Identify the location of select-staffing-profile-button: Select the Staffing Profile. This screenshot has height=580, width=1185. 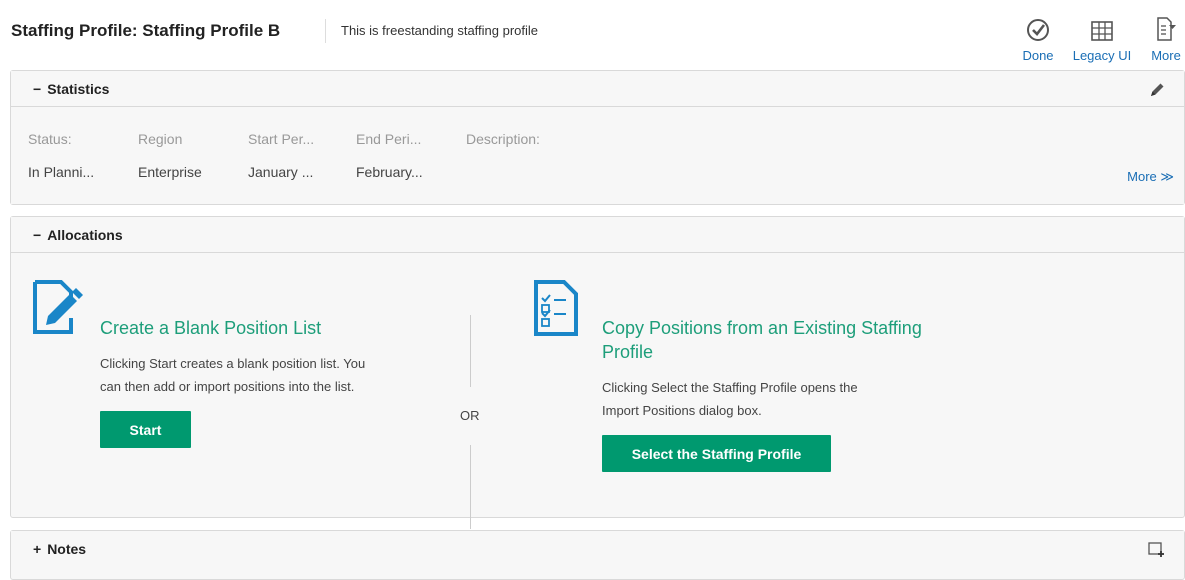
(716, 453).